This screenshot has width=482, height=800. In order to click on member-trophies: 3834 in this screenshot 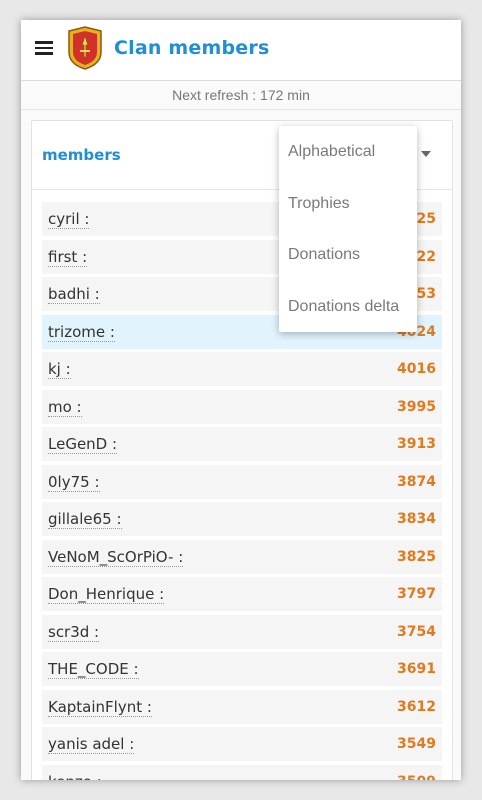, I will do `click(416, 519)`.